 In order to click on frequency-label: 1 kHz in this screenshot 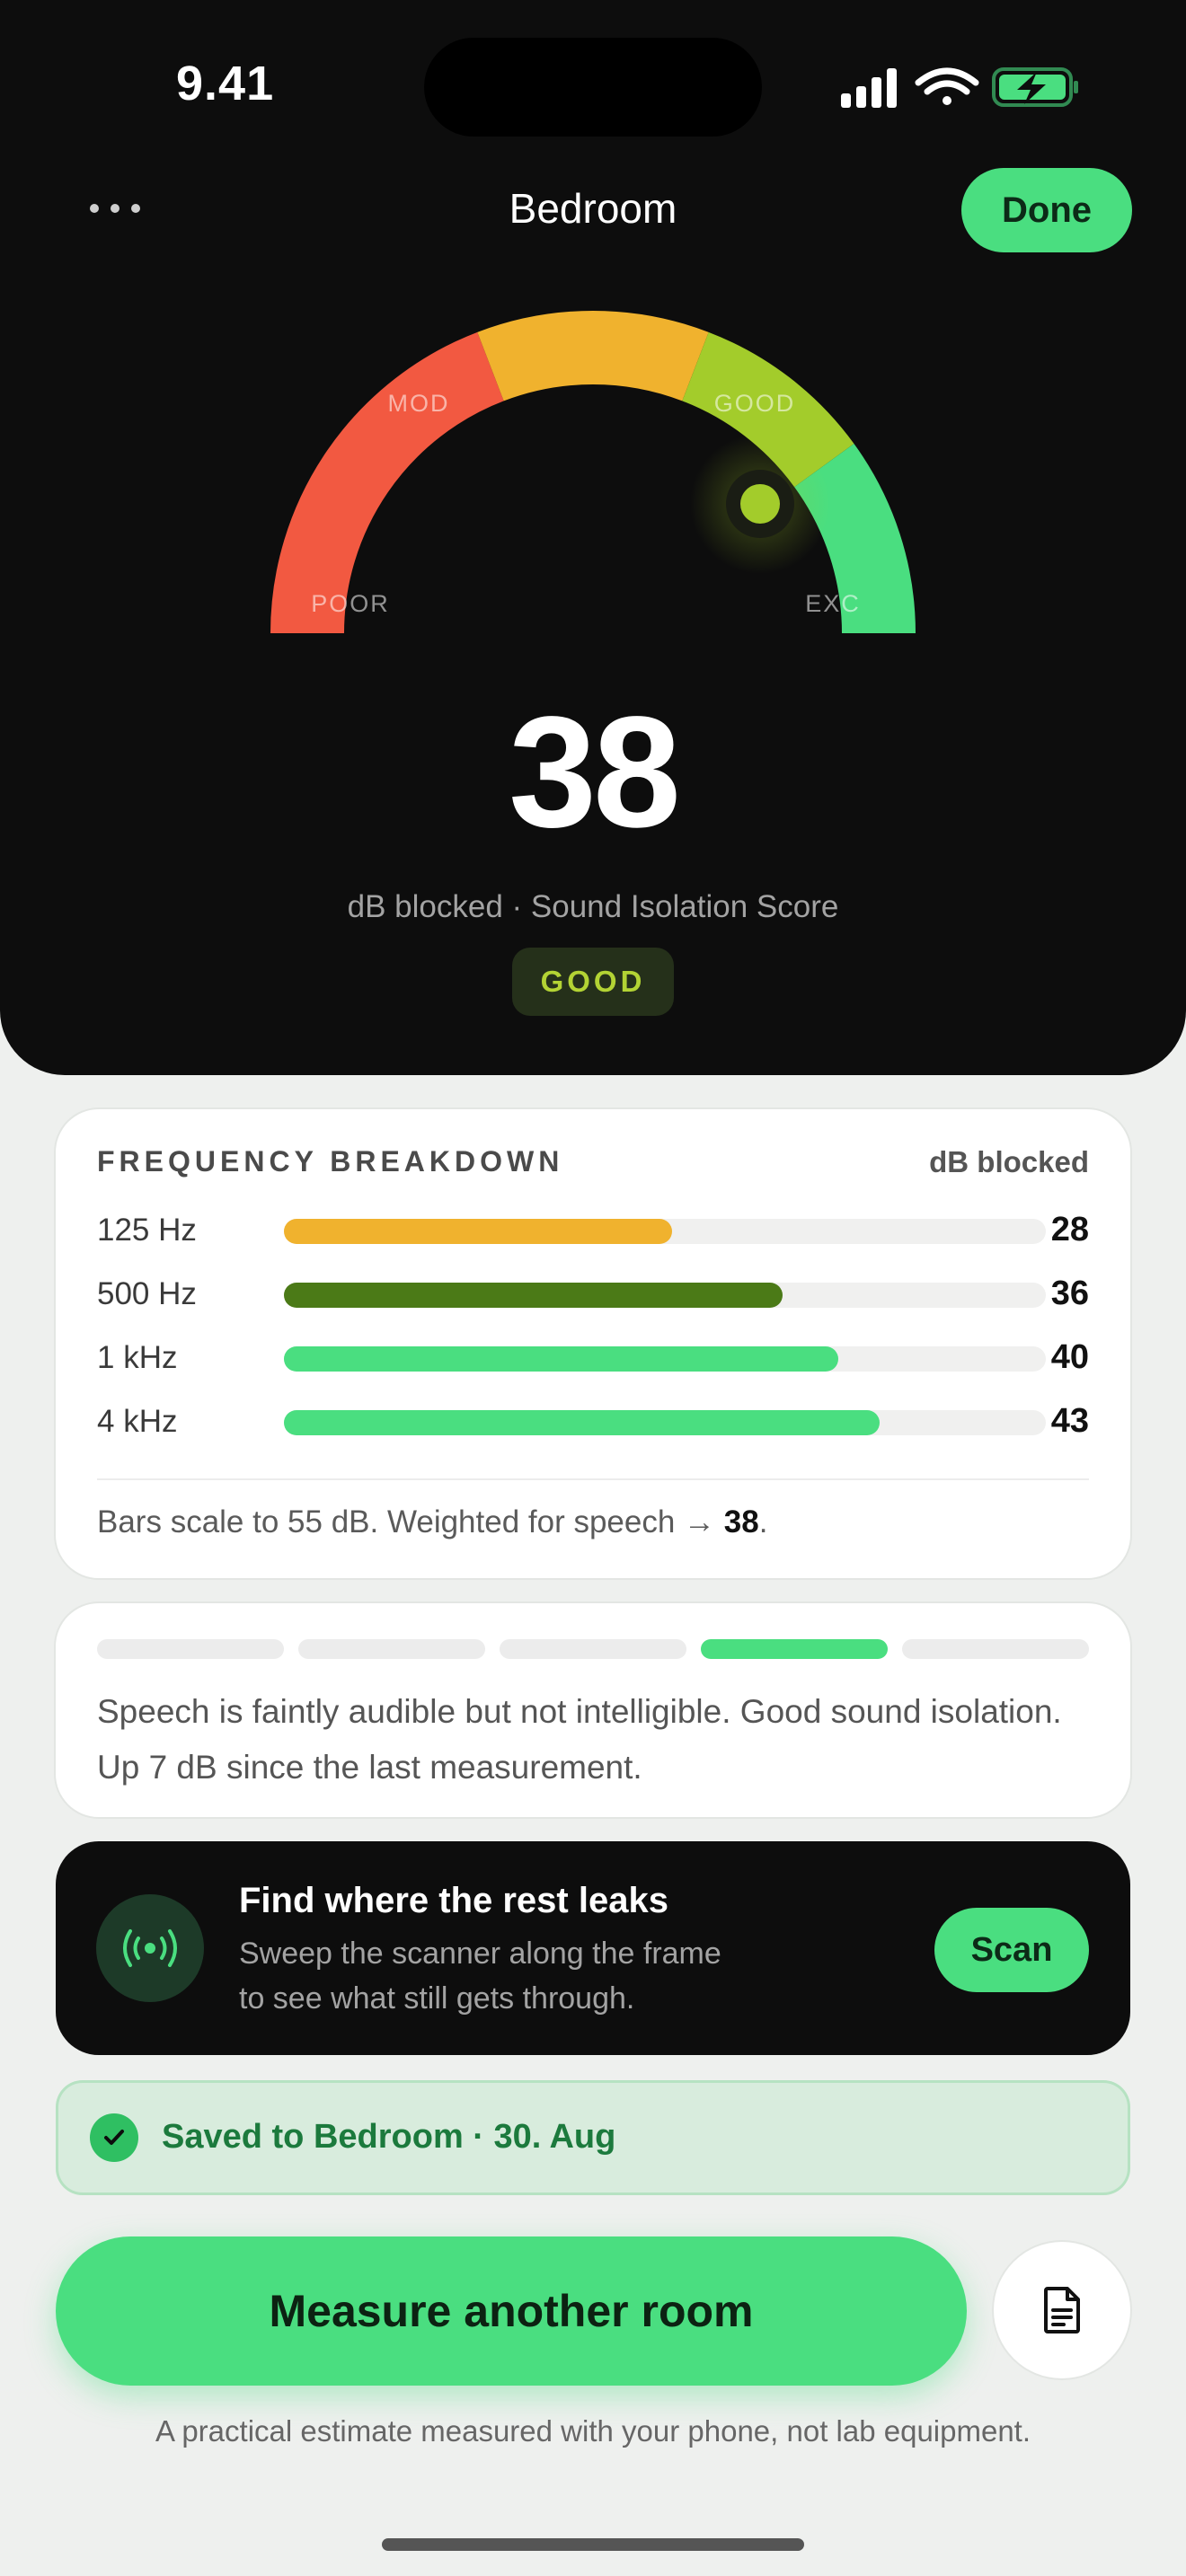, I will do `click(137, 1357)`.